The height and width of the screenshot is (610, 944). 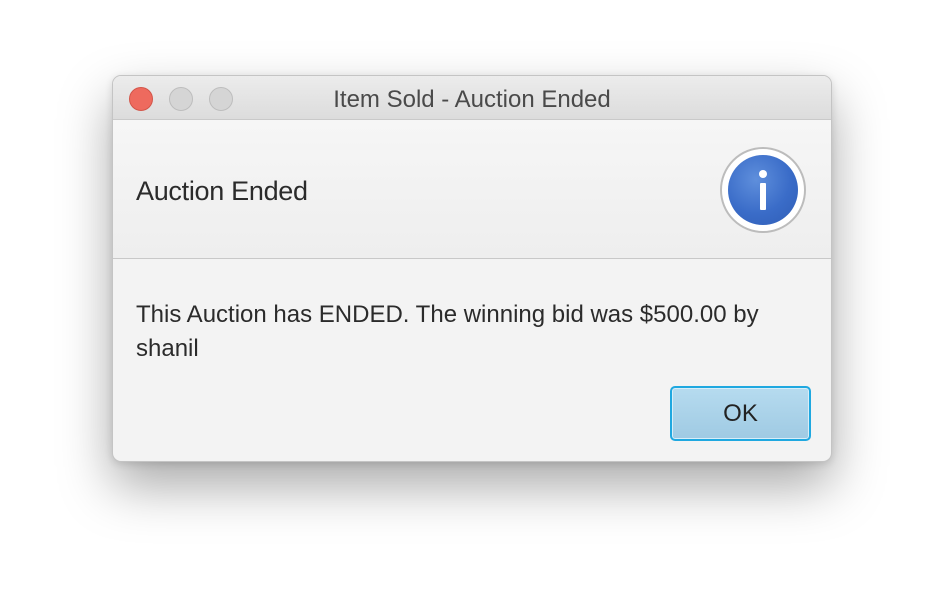 I want to click on dialog-header-text: Auction Ended, so click(x=222, y=191).